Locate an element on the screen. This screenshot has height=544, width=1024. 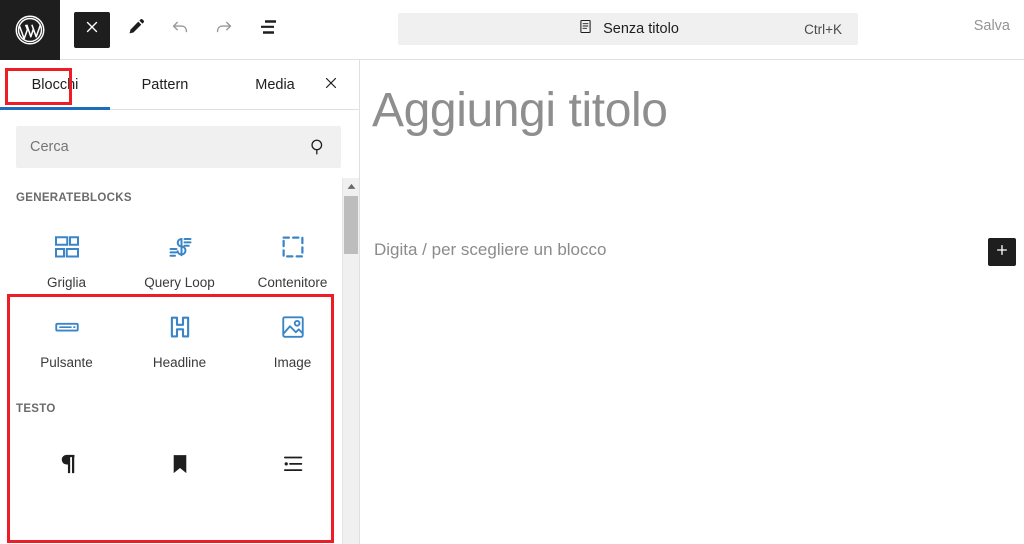
tab-blocchi: Blocchi is located at coordinates (55, 85).